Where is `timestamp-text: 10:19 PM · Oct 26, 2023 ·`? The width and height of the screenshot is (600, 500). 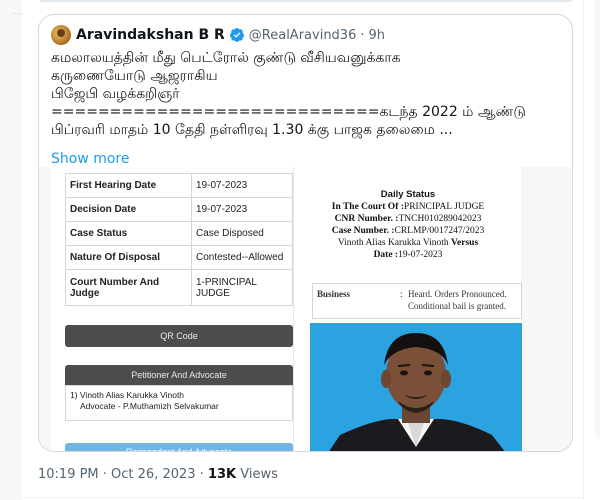 timestamp-text: 10:19 PM · Oct 26, 2023 · is located at coordinates (123, 474).